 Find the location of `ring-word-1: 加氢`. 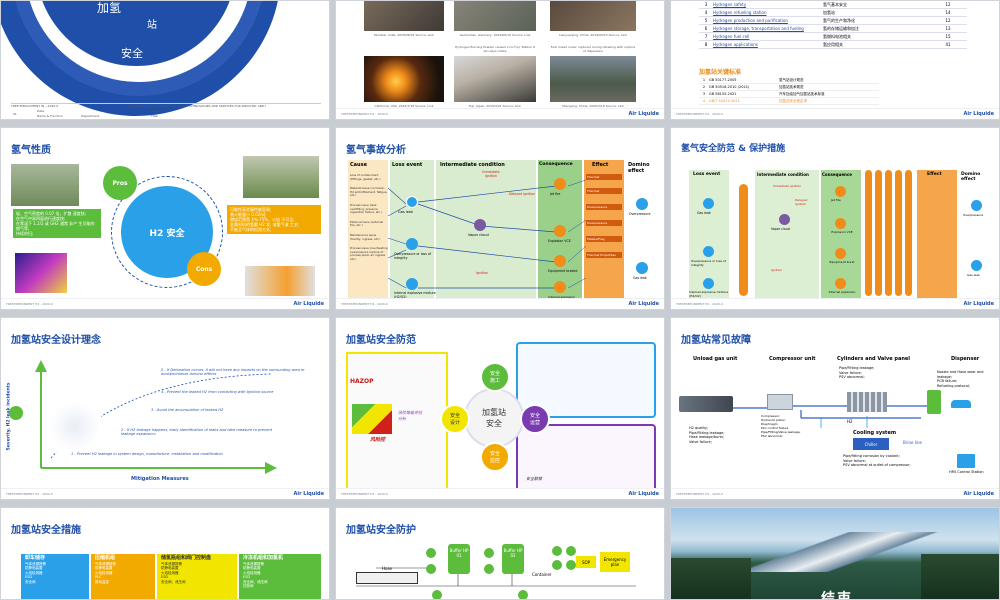

ring-word-1: 加氢 is located at coordinates (109, 8).